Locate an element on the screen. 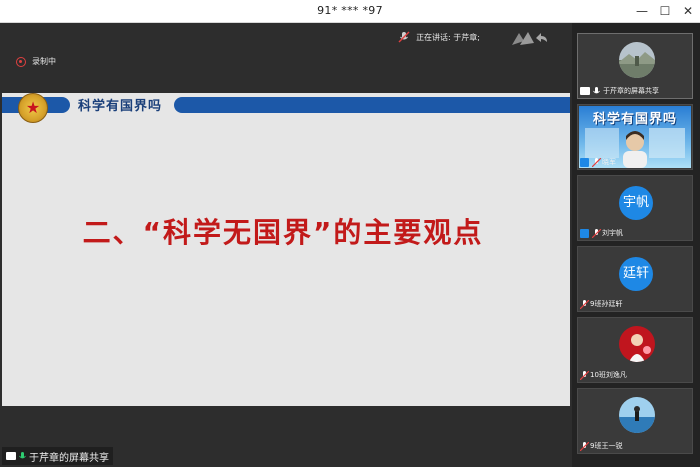 The width and height of the screenshot is (700, 467). participant-label: 晓军 is located at coordinates (598, 162).